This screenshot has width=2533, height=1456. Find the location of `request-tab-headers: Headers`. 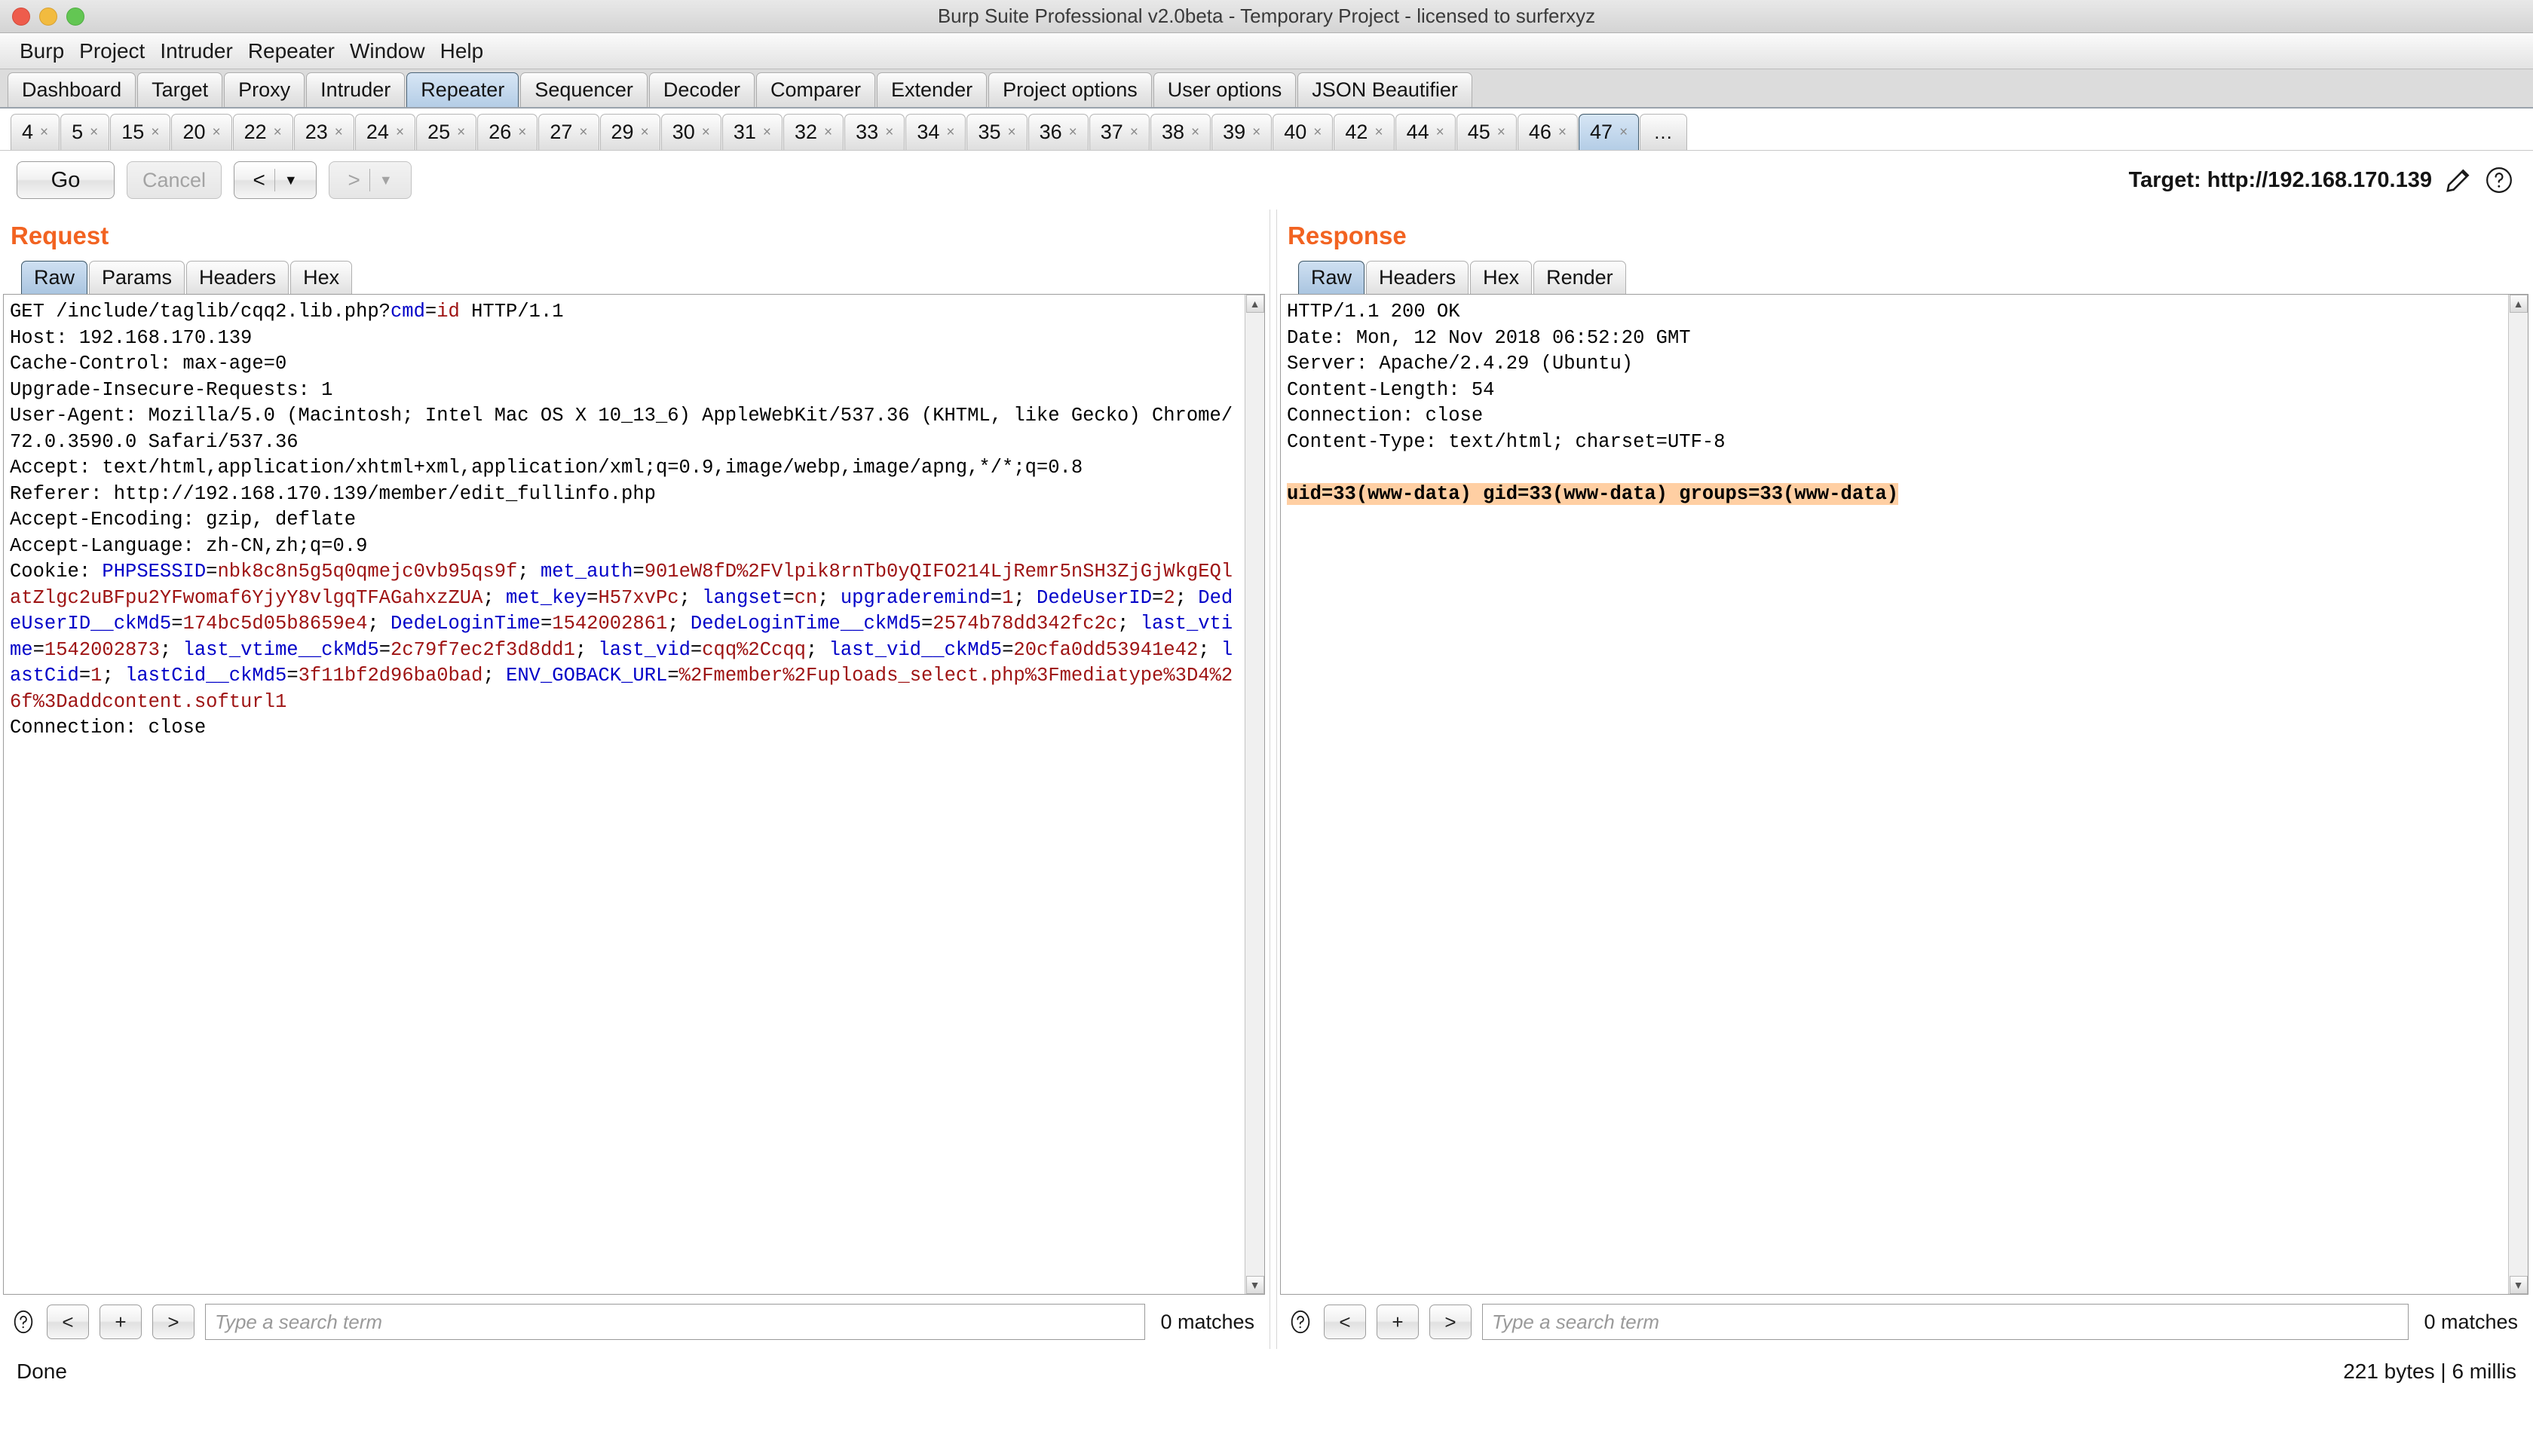

request-tab-headers: Headers is located at coordinates (237, 277).